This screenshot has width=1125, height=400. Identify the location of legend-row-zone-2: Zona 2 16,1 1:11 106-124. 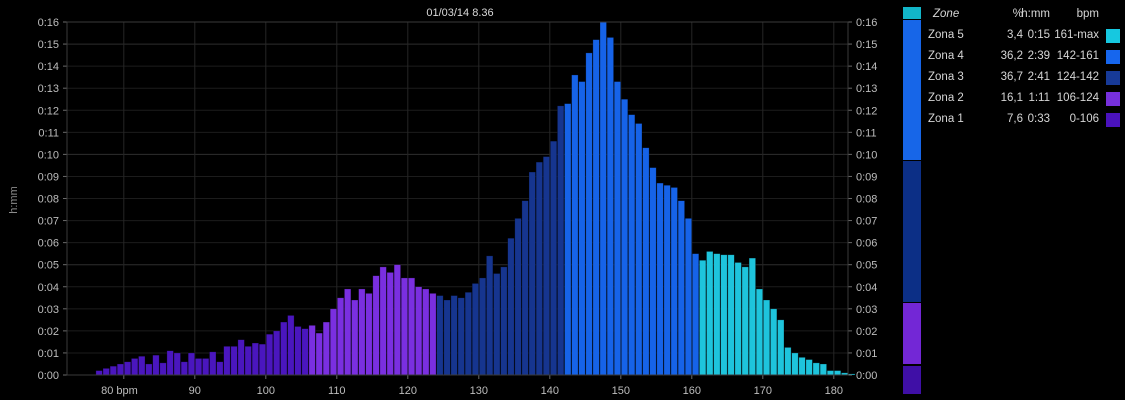
(1023, 98).